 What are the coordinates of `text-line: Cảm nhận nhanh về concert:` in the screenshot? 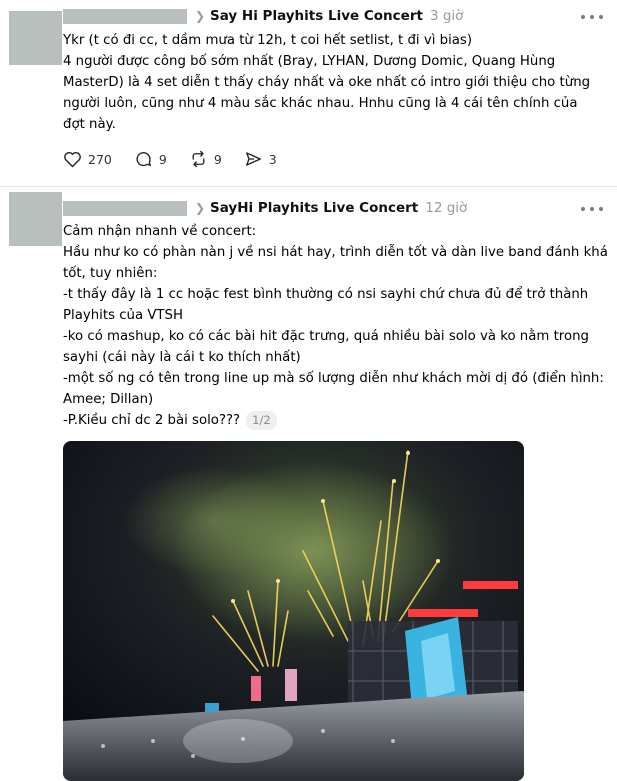 It's located at (160, 231).